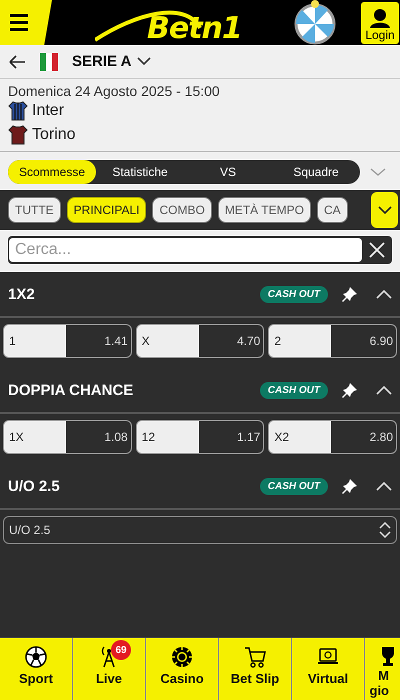 The height and width of the screenshot is (700, 400). I want to click on odds-button: X 4.70, so click(200, 341).